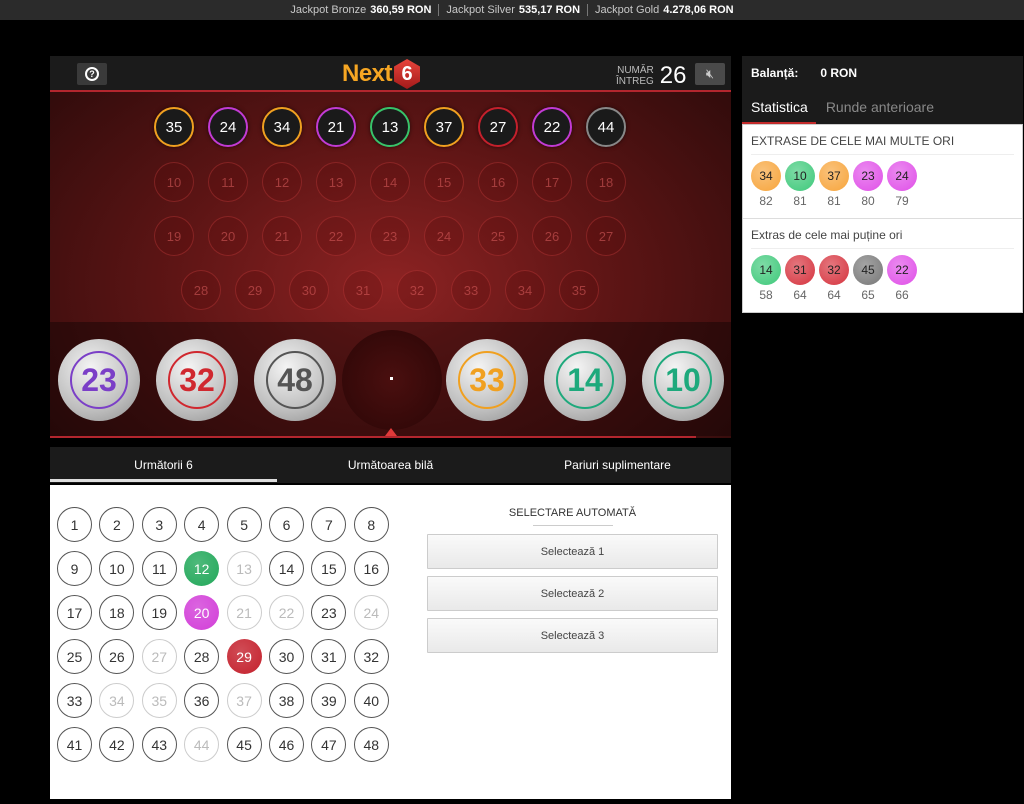  What do you see at coordinates (244, 612) in the screenshot?
I see `number-button: 21` at bounding box center [244, 612].